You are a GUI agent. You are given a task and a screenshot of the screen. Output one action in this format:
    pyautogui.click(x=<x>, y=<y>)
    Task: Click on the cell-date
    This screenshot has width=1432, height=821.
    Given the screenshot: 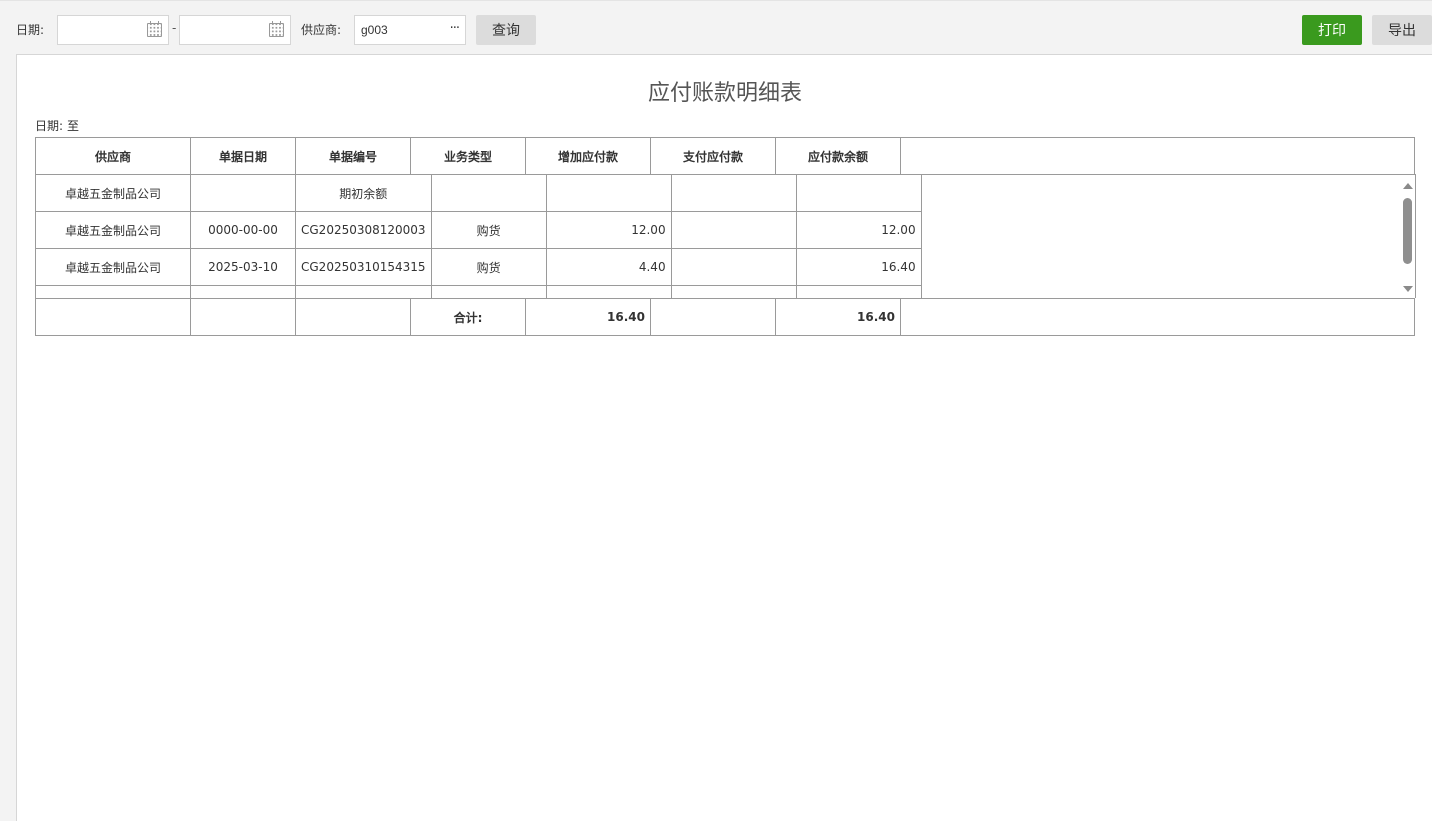 What is the action you would take?
    pyautogui.click(x=243, y=193)
    